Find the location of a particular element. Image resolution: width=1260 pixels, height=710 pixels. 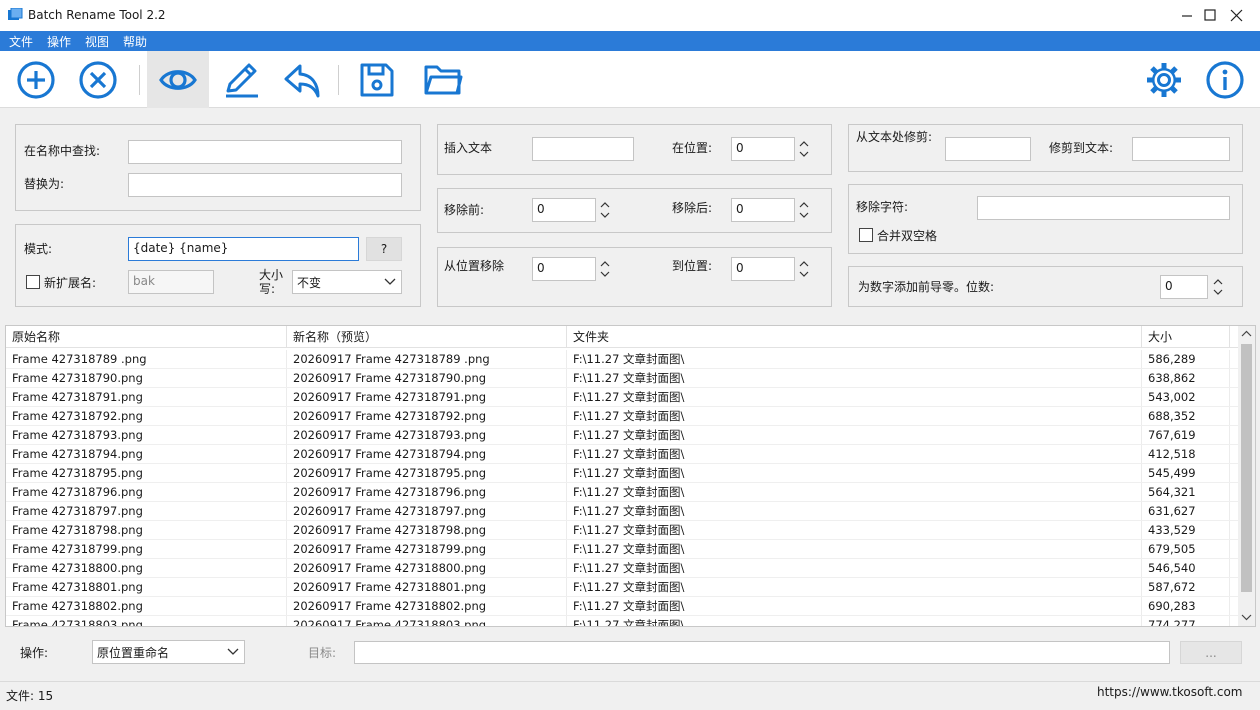

leading-zeros-spinner is located at coordinates (1218, 287).